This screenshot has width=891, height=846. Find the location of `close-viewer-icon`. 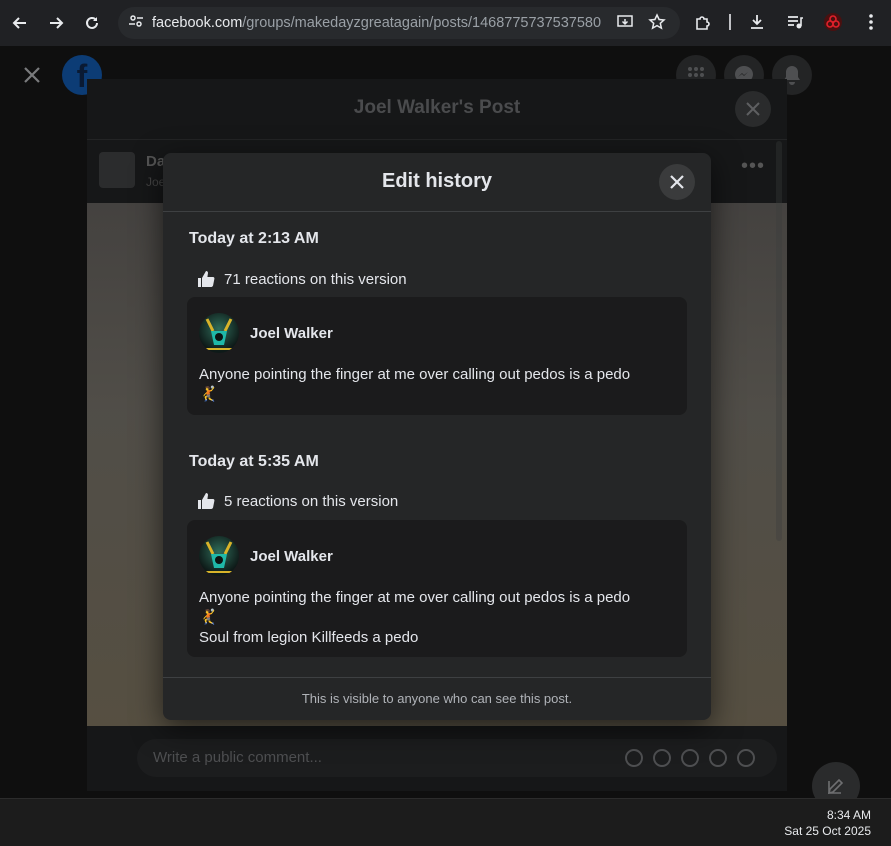

close-viewer-icon is located at coordinates (32, 78).